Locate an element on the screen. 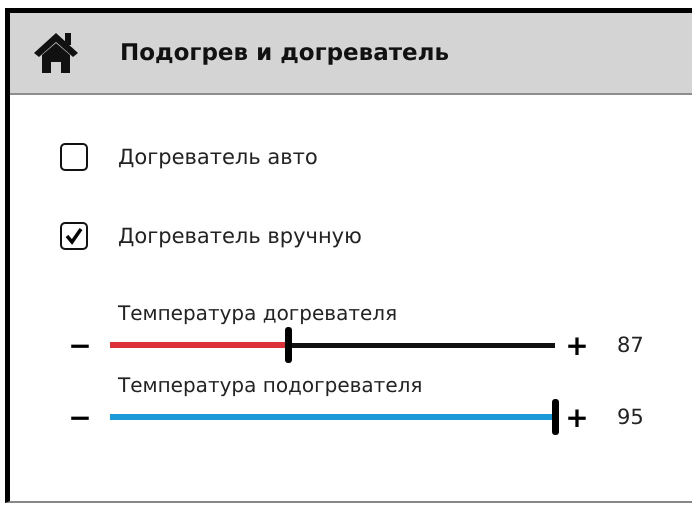 This screenshot has height=505, width=692. slider-value: 87 is located at coordinates (630, 345).